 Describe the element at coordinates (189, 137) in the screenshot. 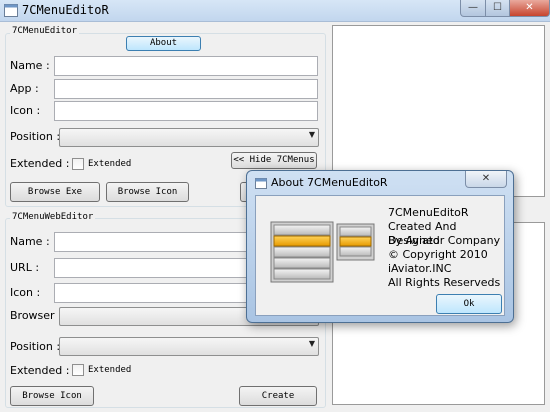

I see `position-select: ▼` at that location.